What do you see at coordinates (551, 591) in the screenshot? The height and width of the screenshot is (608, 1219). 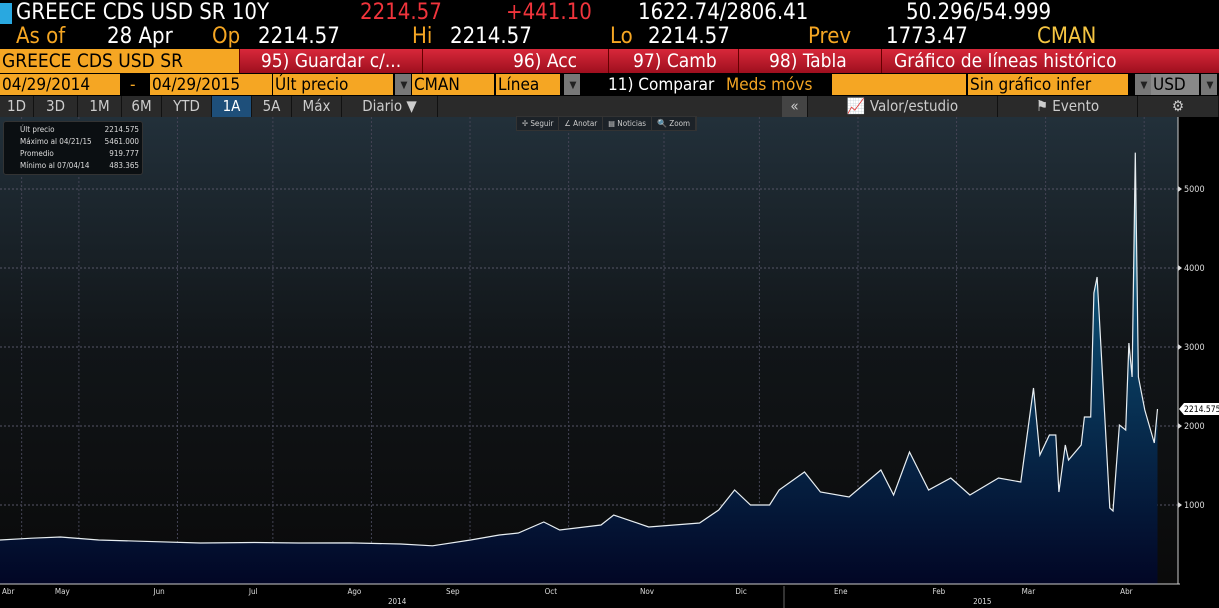 I see `x-tick-label: Oct` at bounding box center [551, 591].